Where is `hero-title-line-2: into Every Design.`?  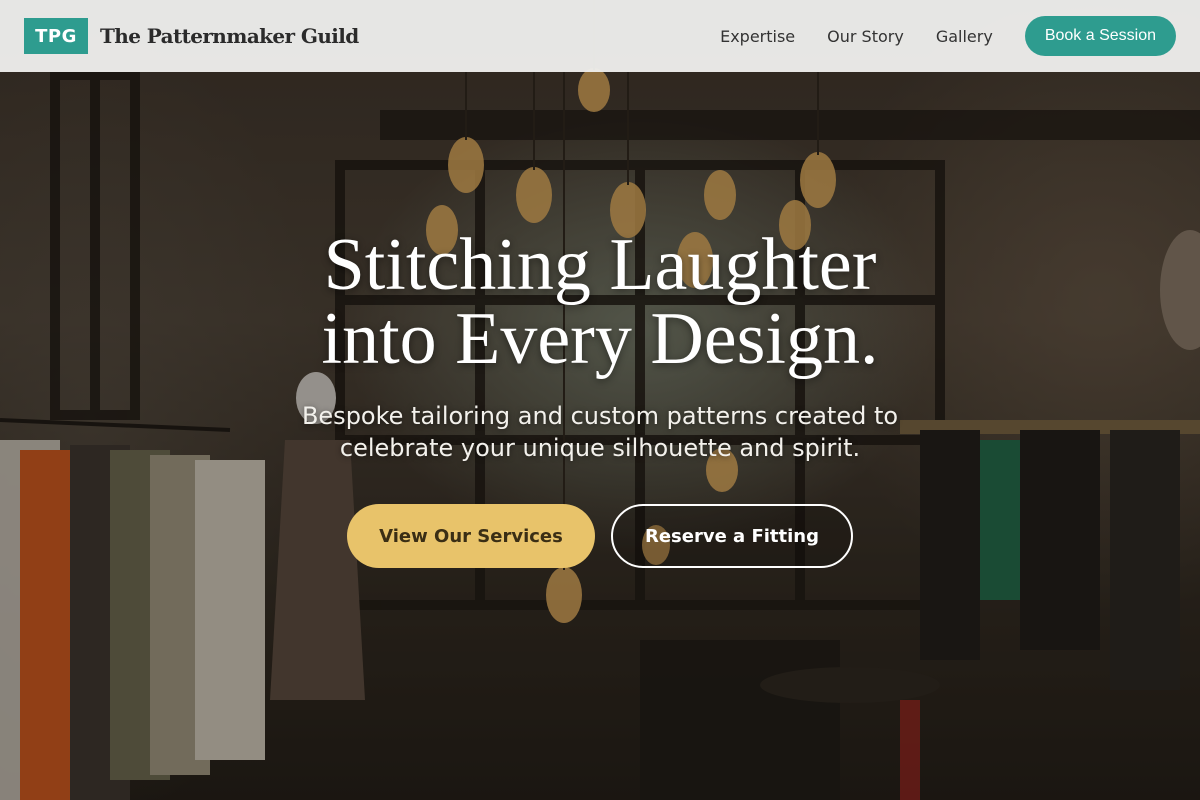
hero-title-line-2: into Every Design. is located at coordinates (600, 339).